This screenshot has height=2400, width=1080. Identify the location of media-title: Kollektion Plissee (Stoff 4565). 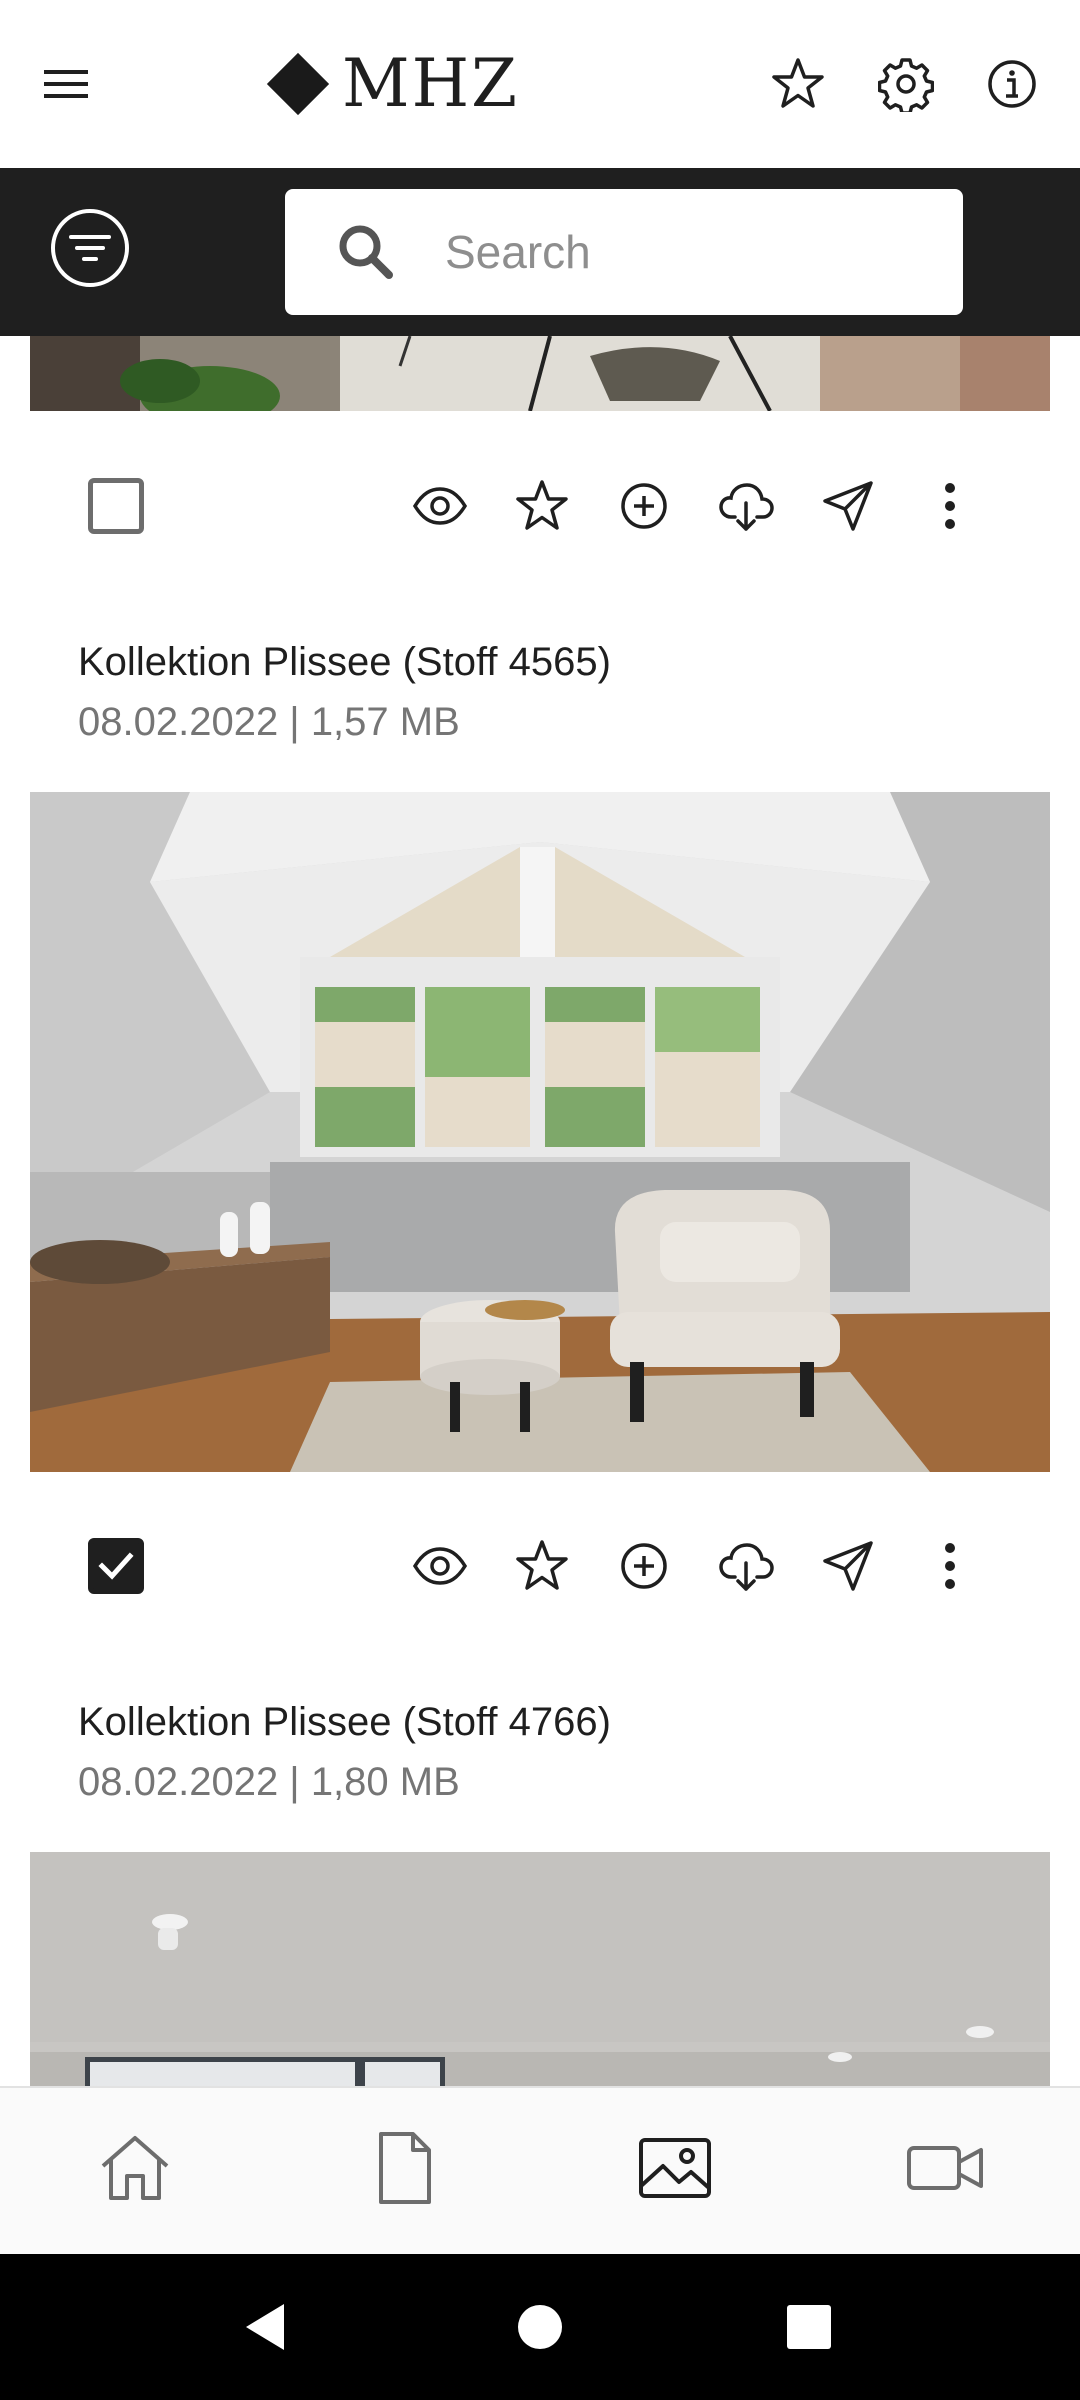
(344, 662).